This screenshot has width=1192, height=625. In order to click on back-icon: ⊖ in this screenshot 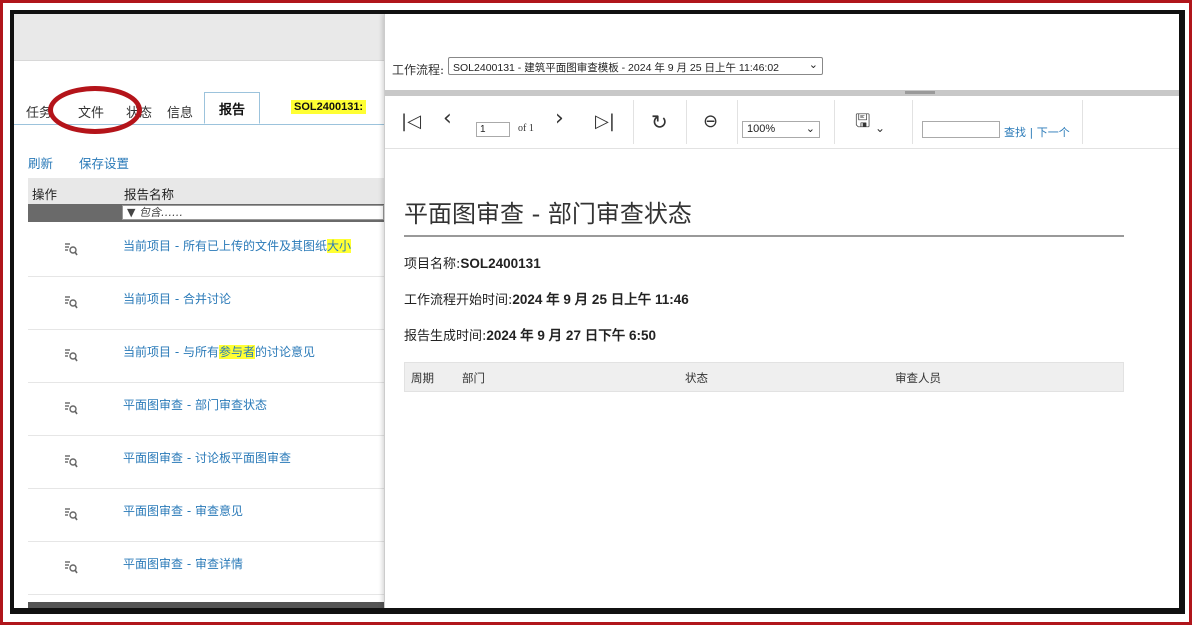, I will do `click(710, 122)`.